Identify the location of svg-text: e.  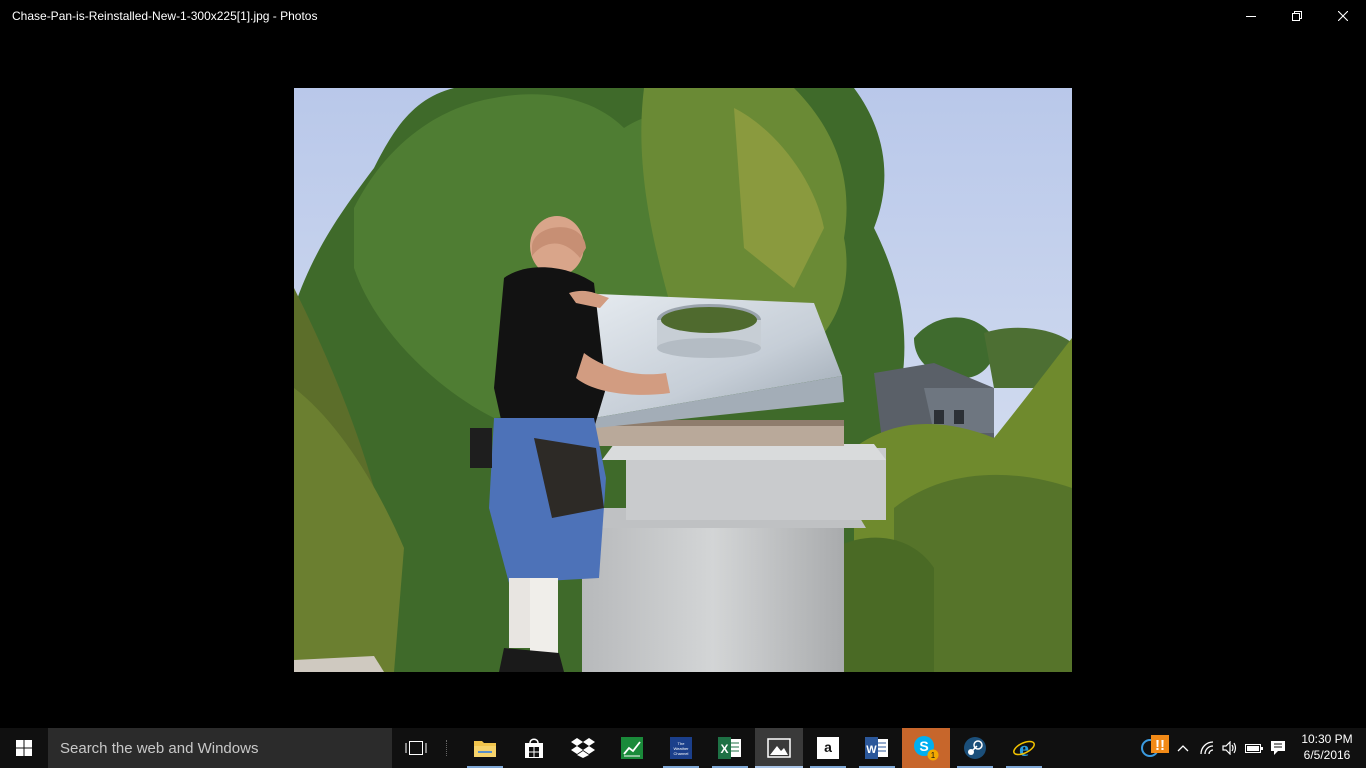
(1024, 748).